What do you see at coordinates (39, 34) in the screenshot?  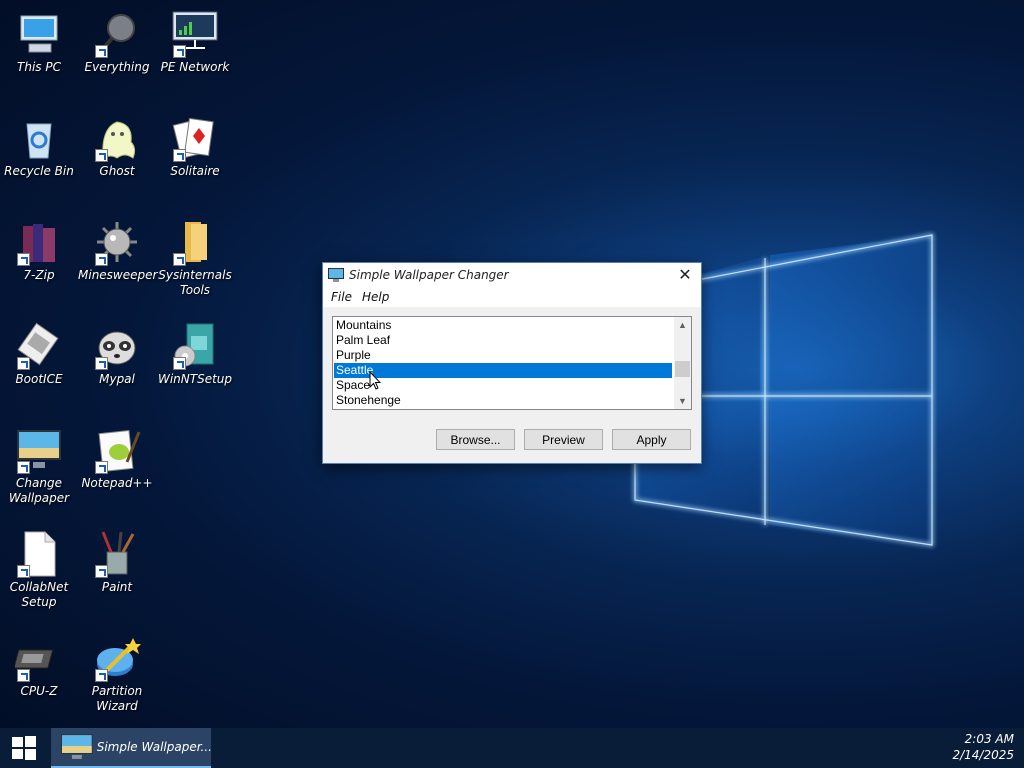 I see `computer-icon` at bounding box center [39, 34].